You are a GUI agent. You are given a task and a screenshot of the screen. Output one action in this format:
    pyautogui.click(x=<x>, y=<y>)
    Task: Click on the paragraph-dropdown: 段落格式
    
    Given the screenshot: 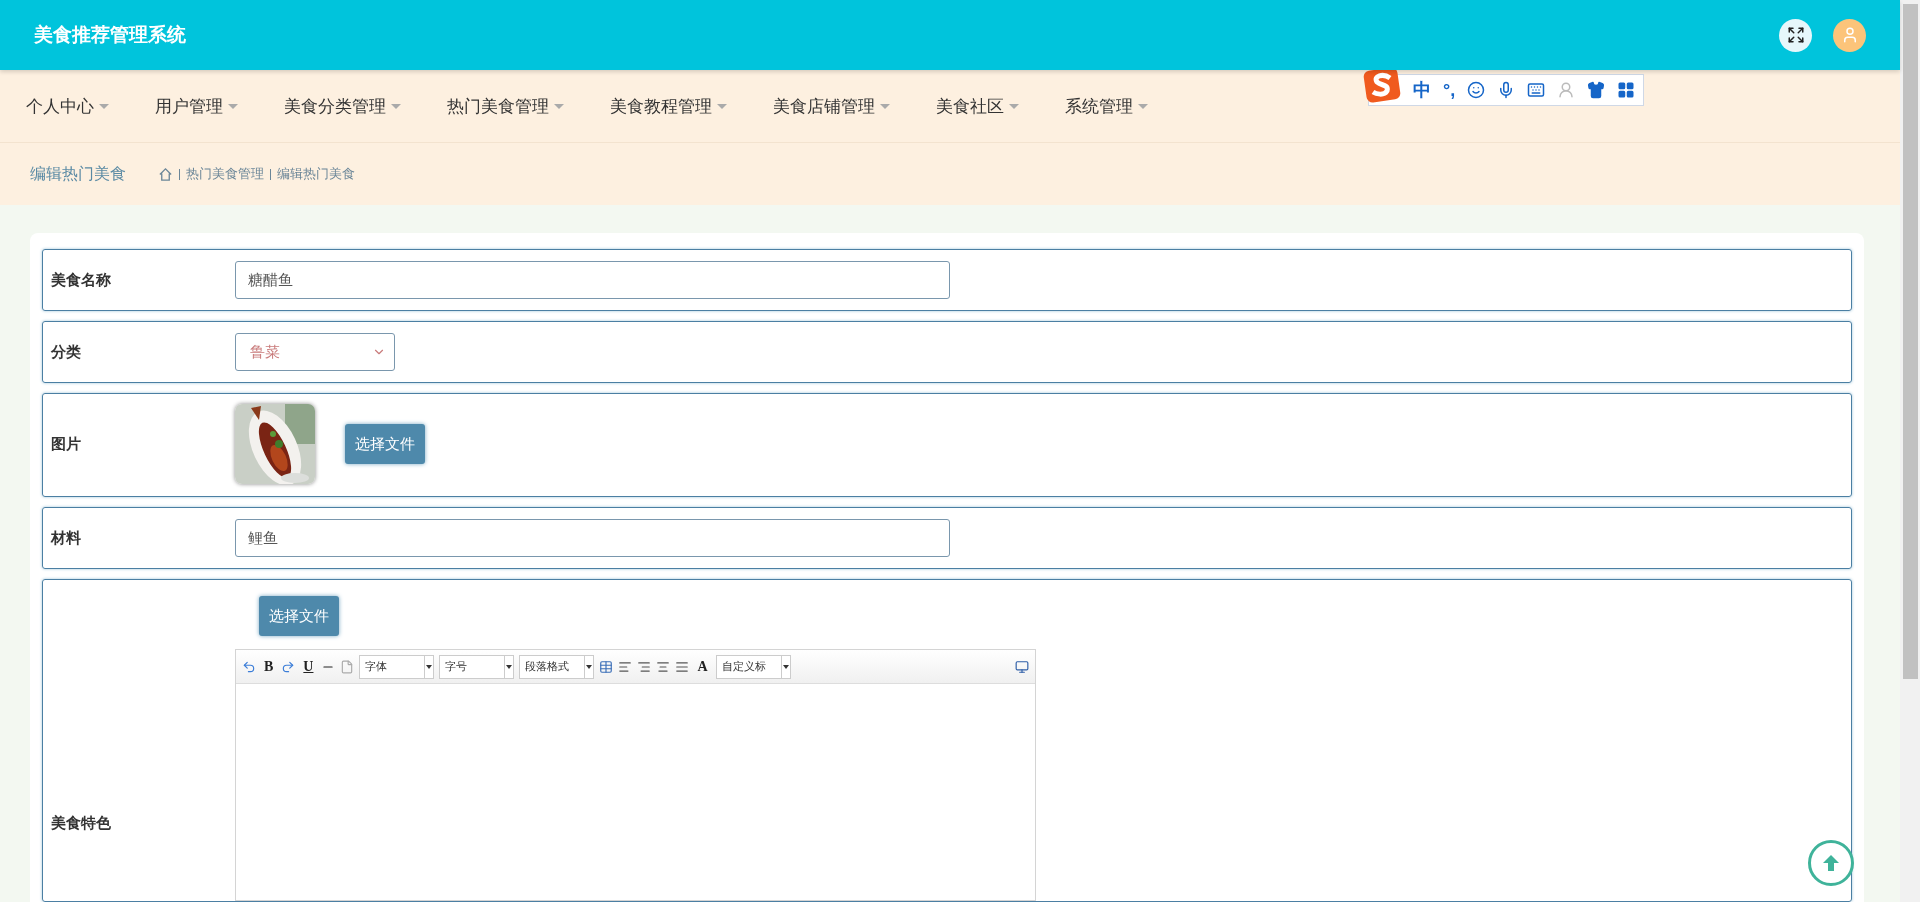 What is the action you would take?
    pyautogui.click(x=557, y=666)
    